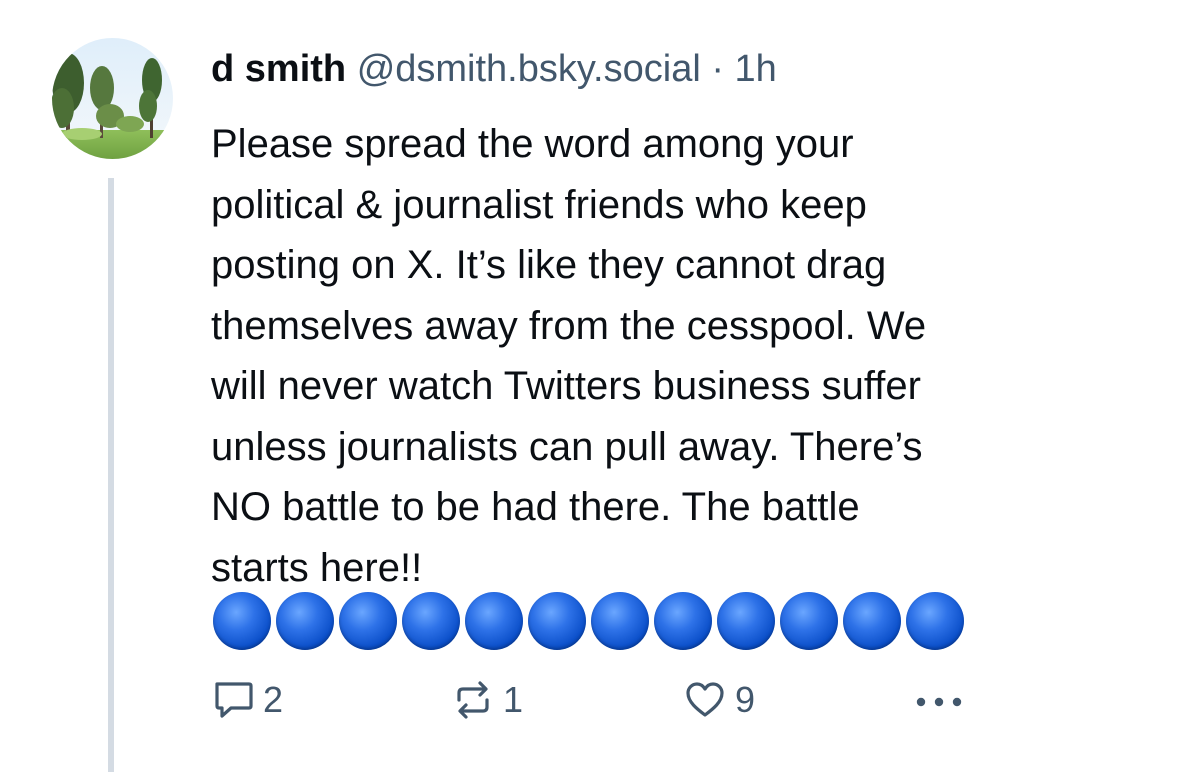  Describe the element at coordinates (529, 69) in the screenshot. I see `author-handle: @dsmith.bsky.social` at that location.